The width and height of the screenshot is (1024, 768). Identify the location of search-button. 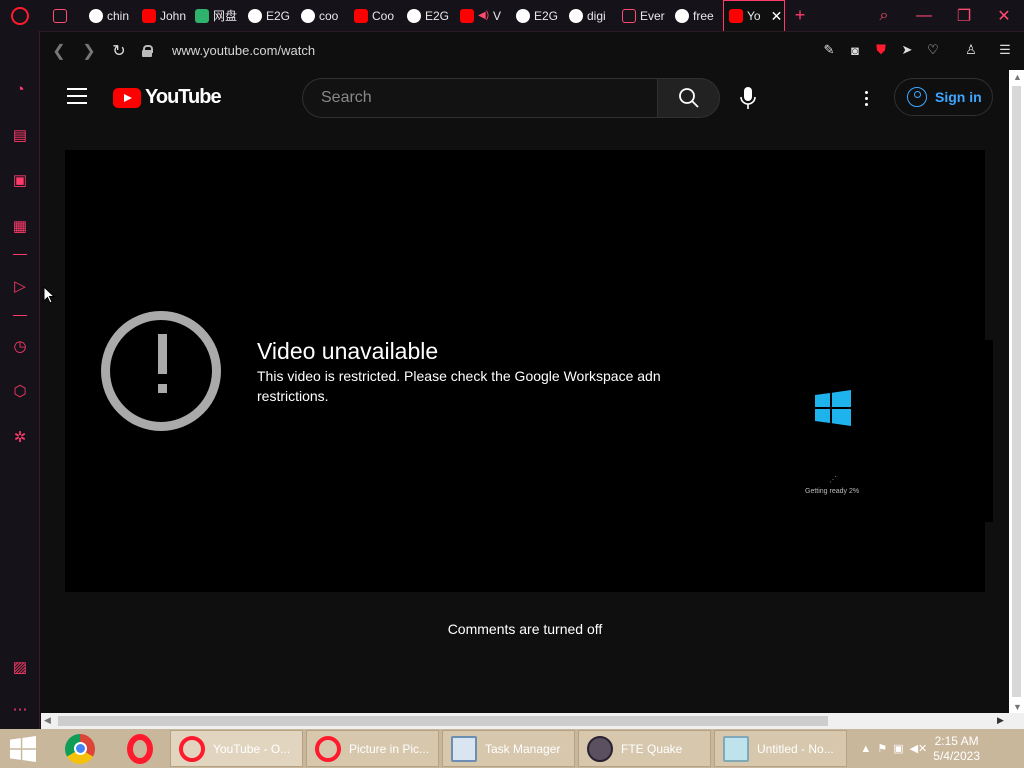
(688, 98).